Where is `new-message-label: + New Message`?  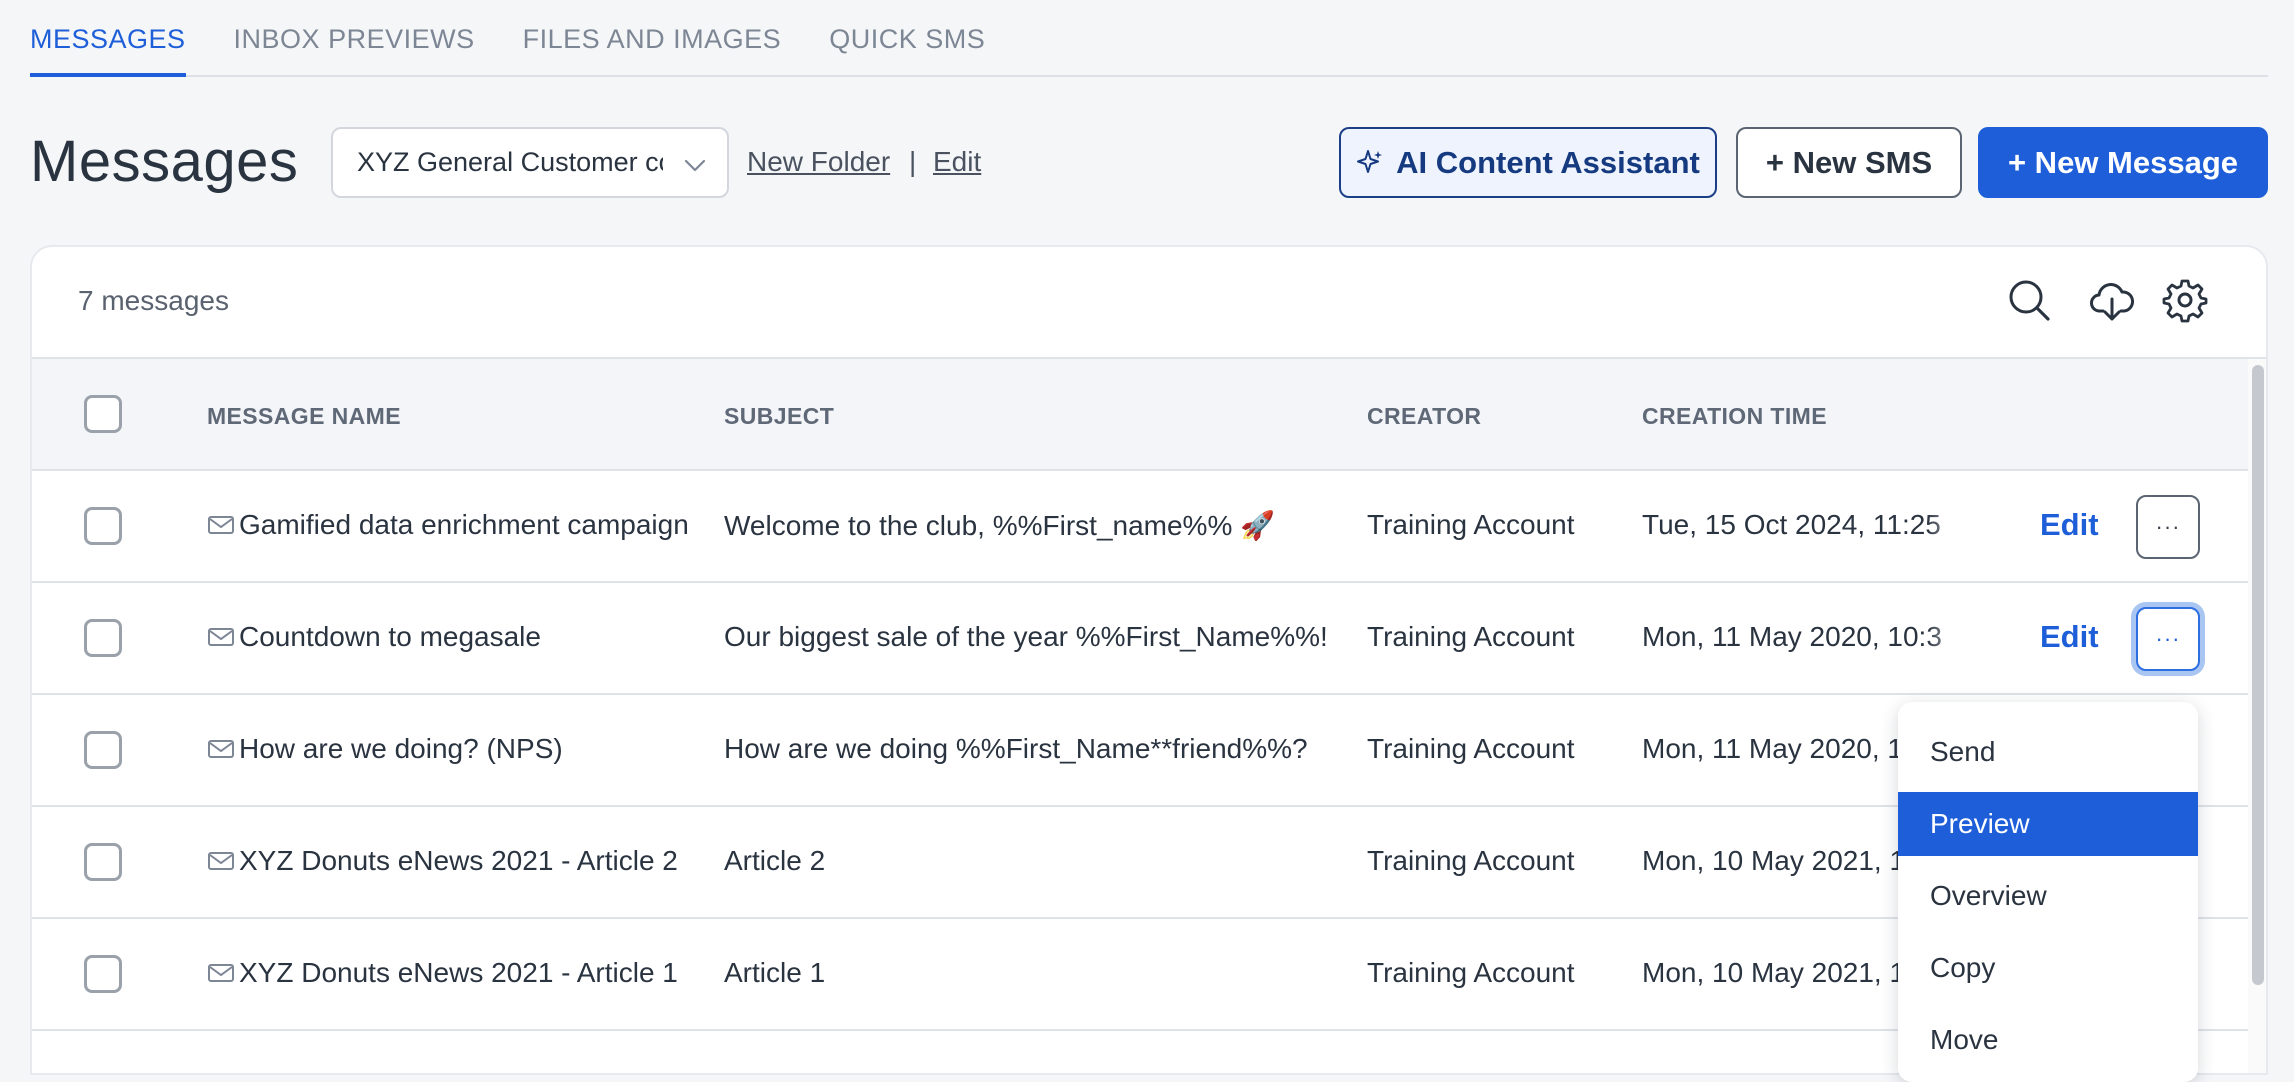 new-message-label: + New Message is located at coordinates (2123, 162).